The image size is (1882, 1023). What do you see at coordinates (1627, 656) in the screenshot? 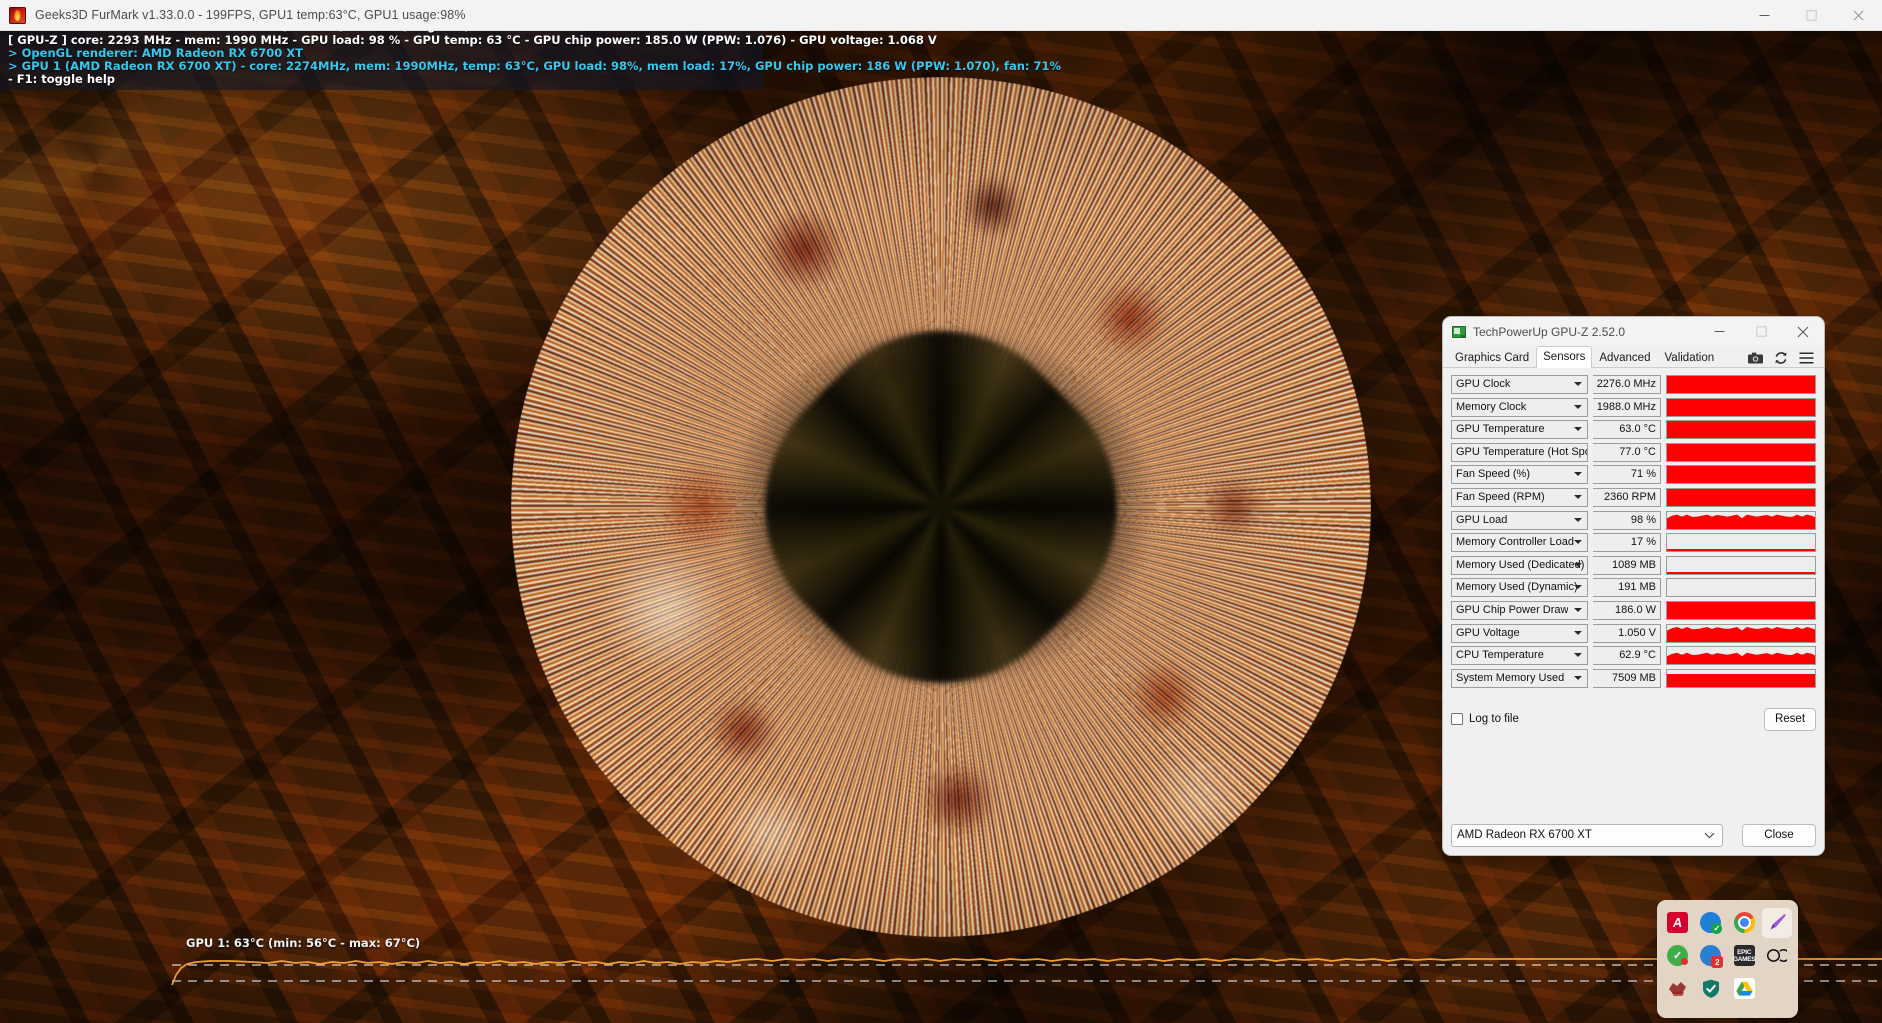
I see `sensor-value: 62.9 °C` at bounding box center [1627, 656].